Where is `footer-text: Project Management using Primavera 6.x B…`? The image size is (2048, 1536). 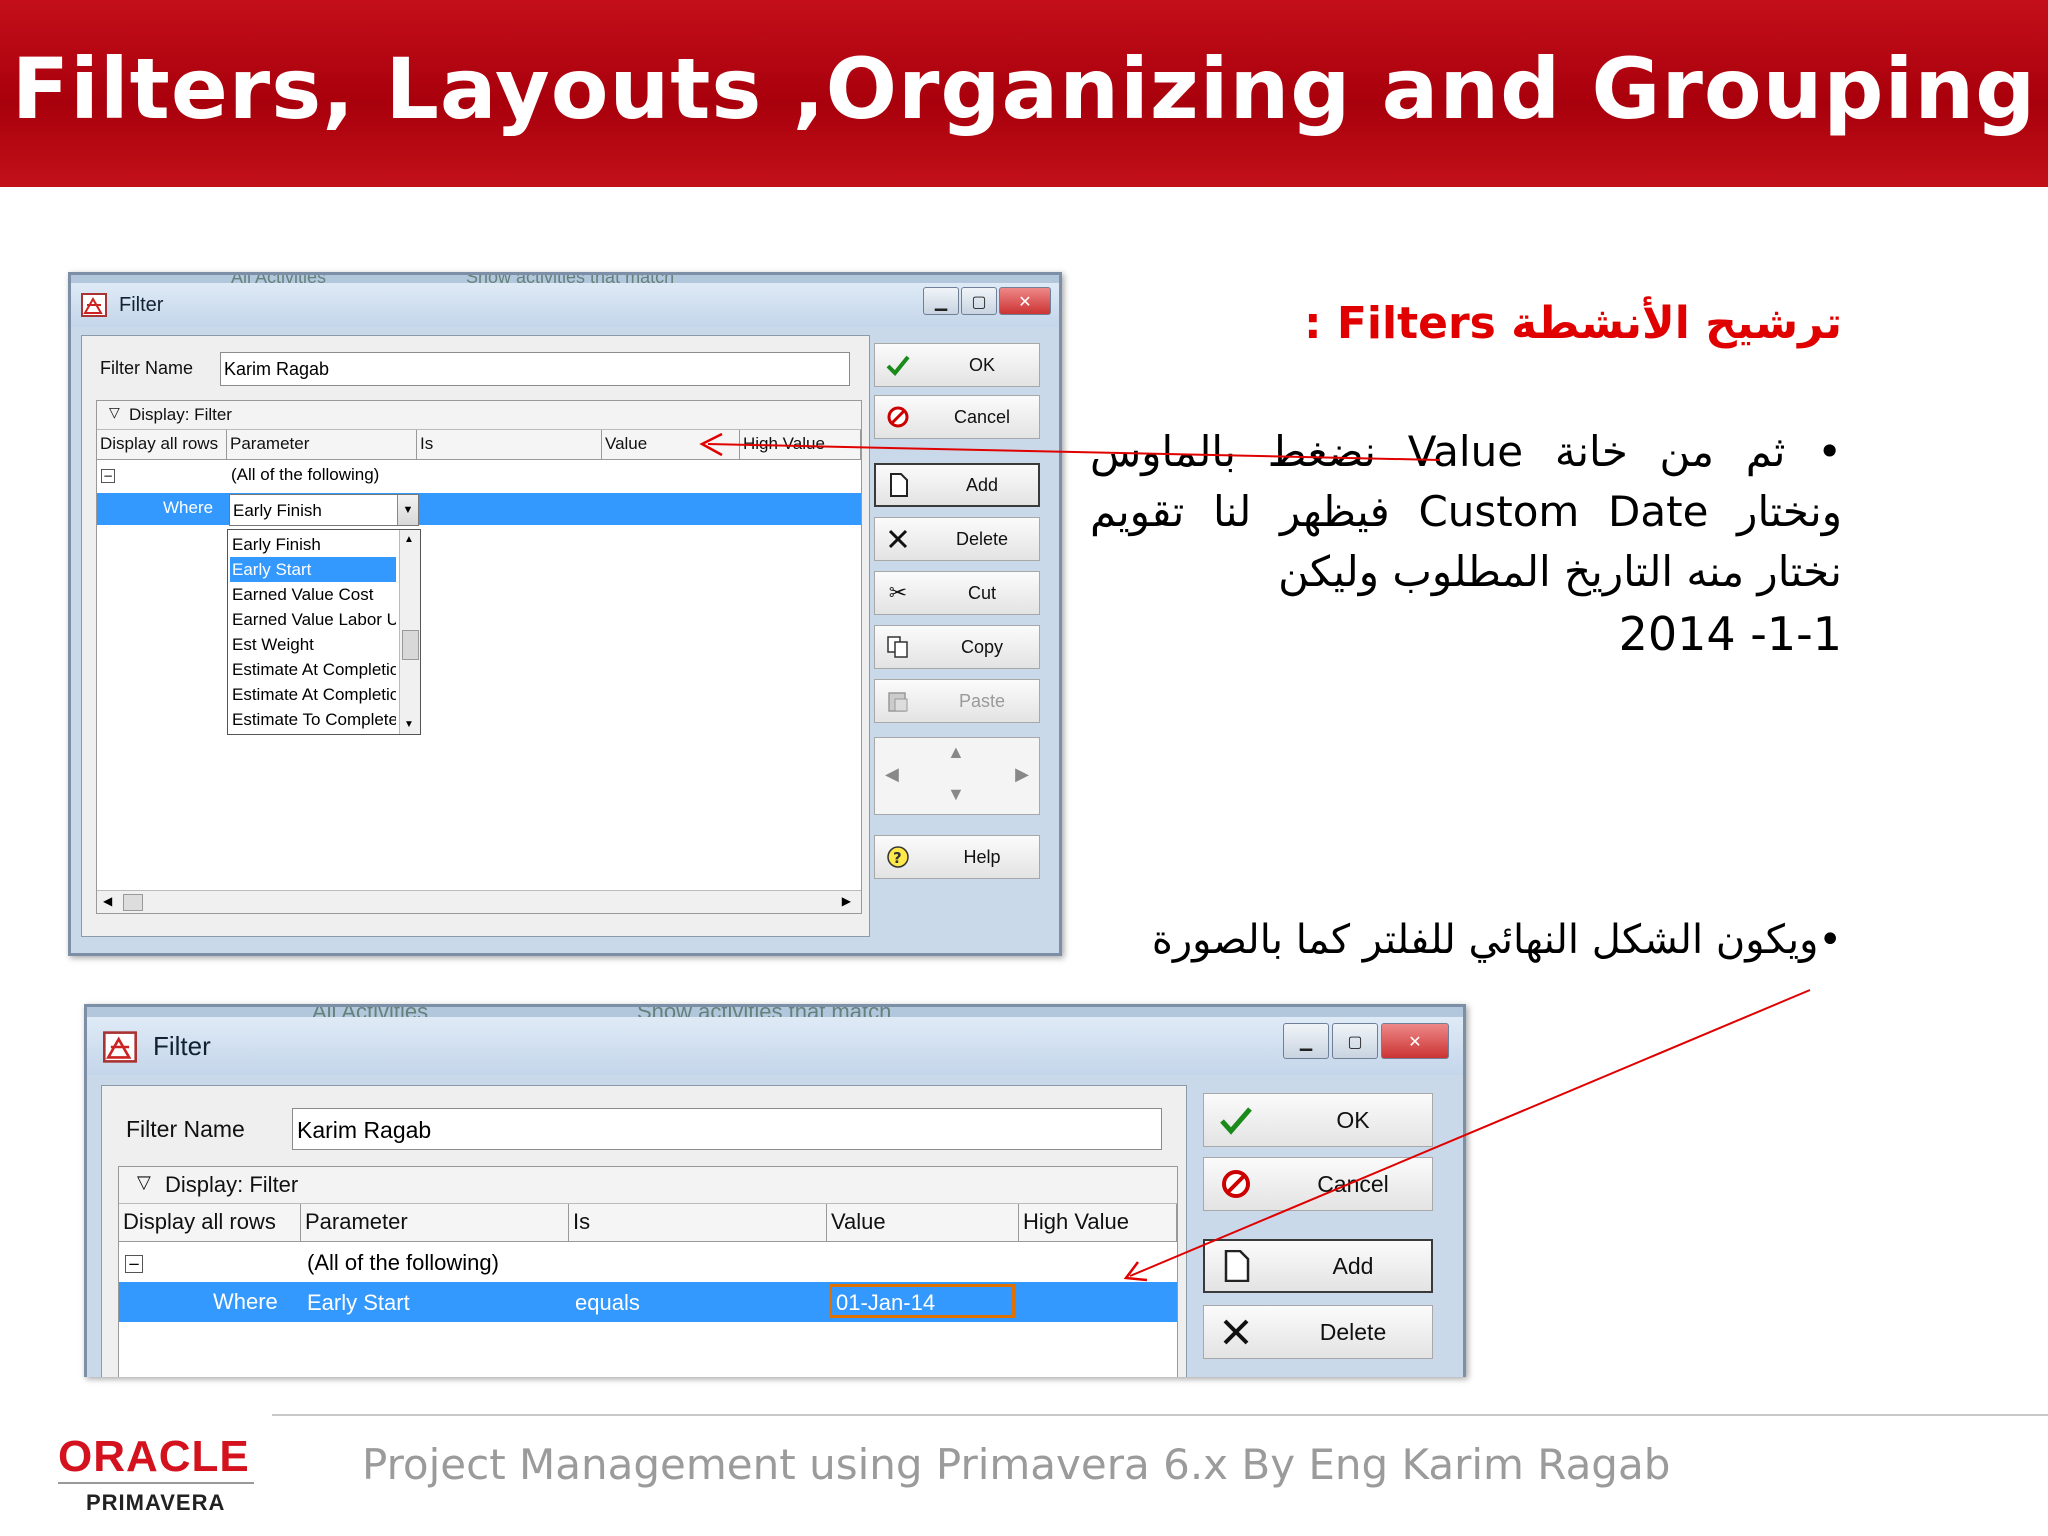 footer-text: Project Management using Primavera 6.x B… is located at coordinates (1016, 1464).